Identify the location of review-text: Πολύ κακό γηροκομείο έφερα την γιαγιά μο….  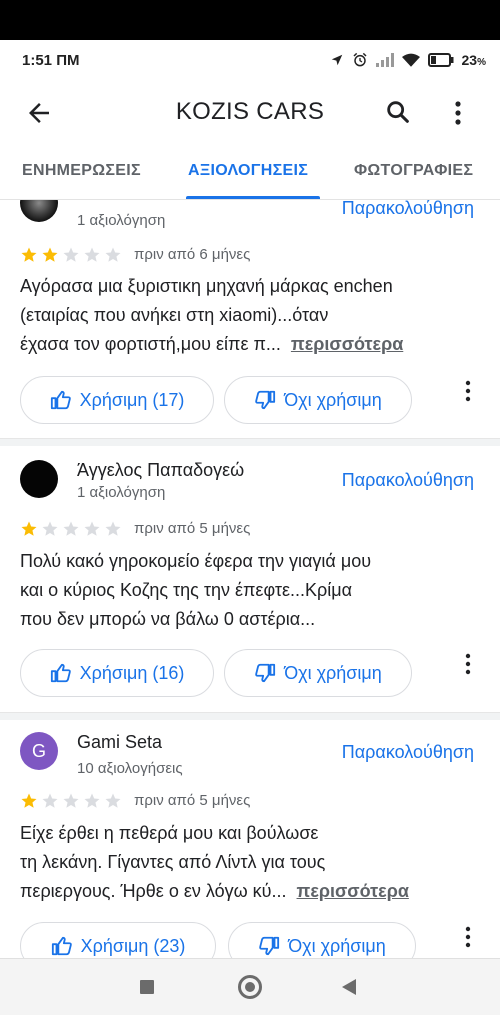
(251, 590).